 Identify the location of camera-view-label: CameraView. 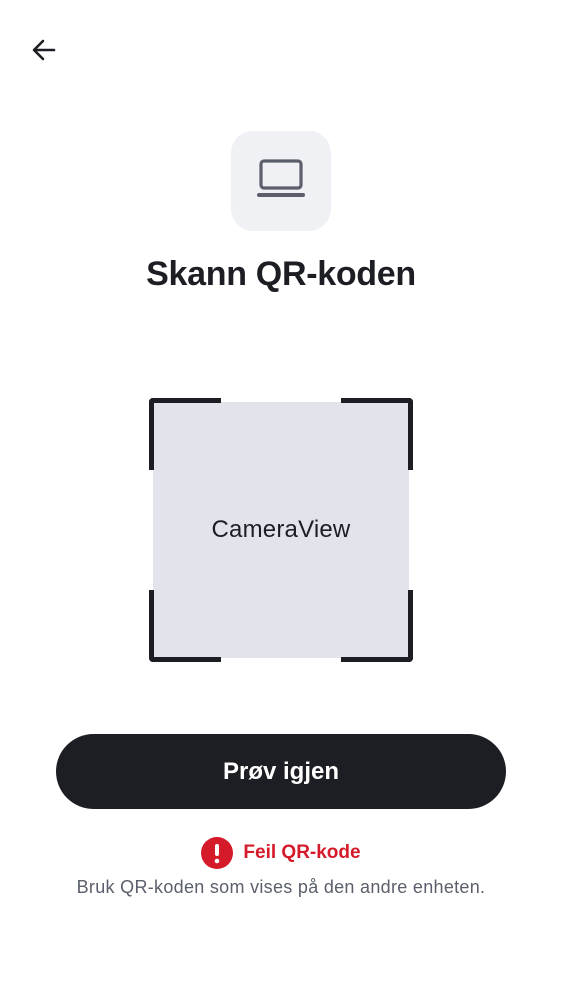
(281, 529).